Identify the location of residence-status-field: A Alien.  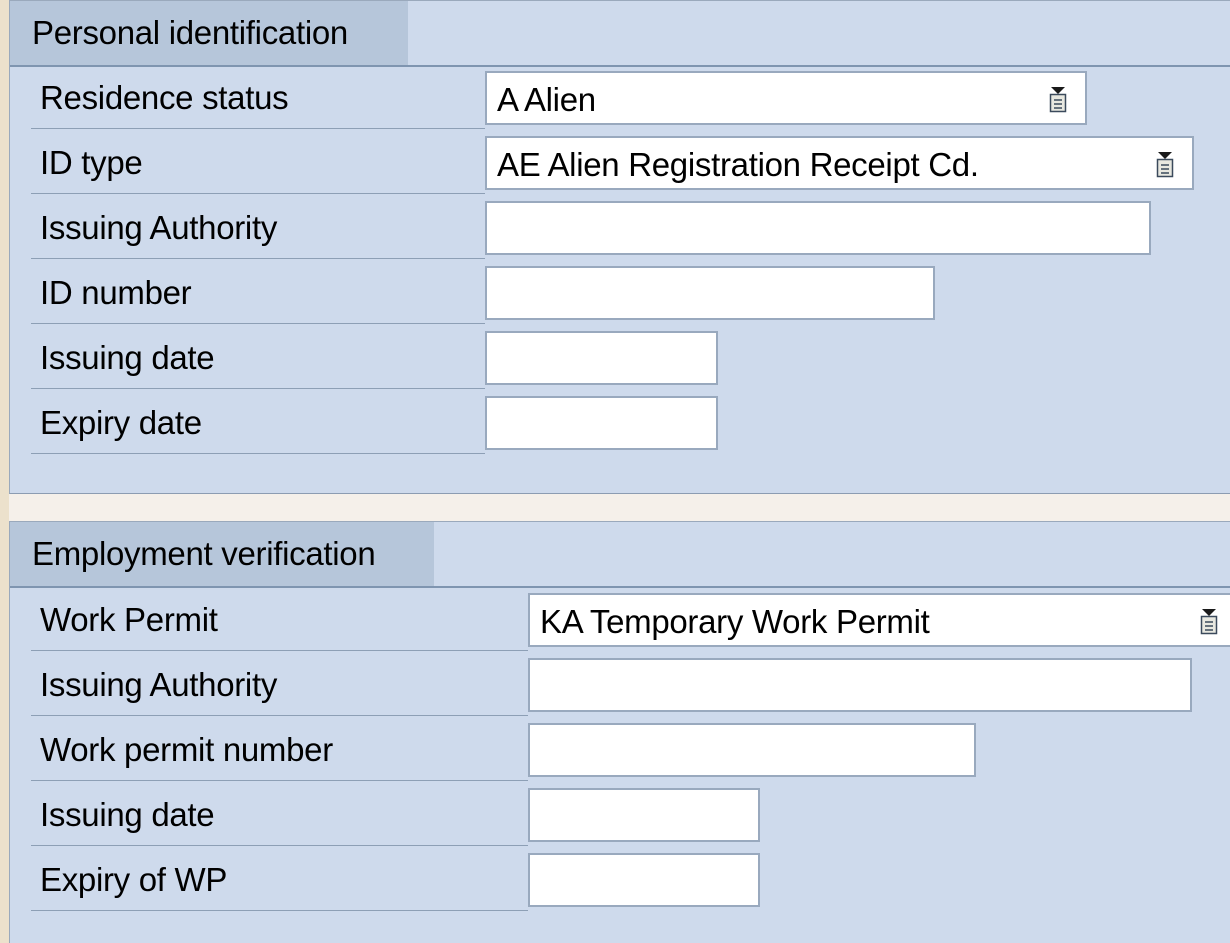
(786, 98).